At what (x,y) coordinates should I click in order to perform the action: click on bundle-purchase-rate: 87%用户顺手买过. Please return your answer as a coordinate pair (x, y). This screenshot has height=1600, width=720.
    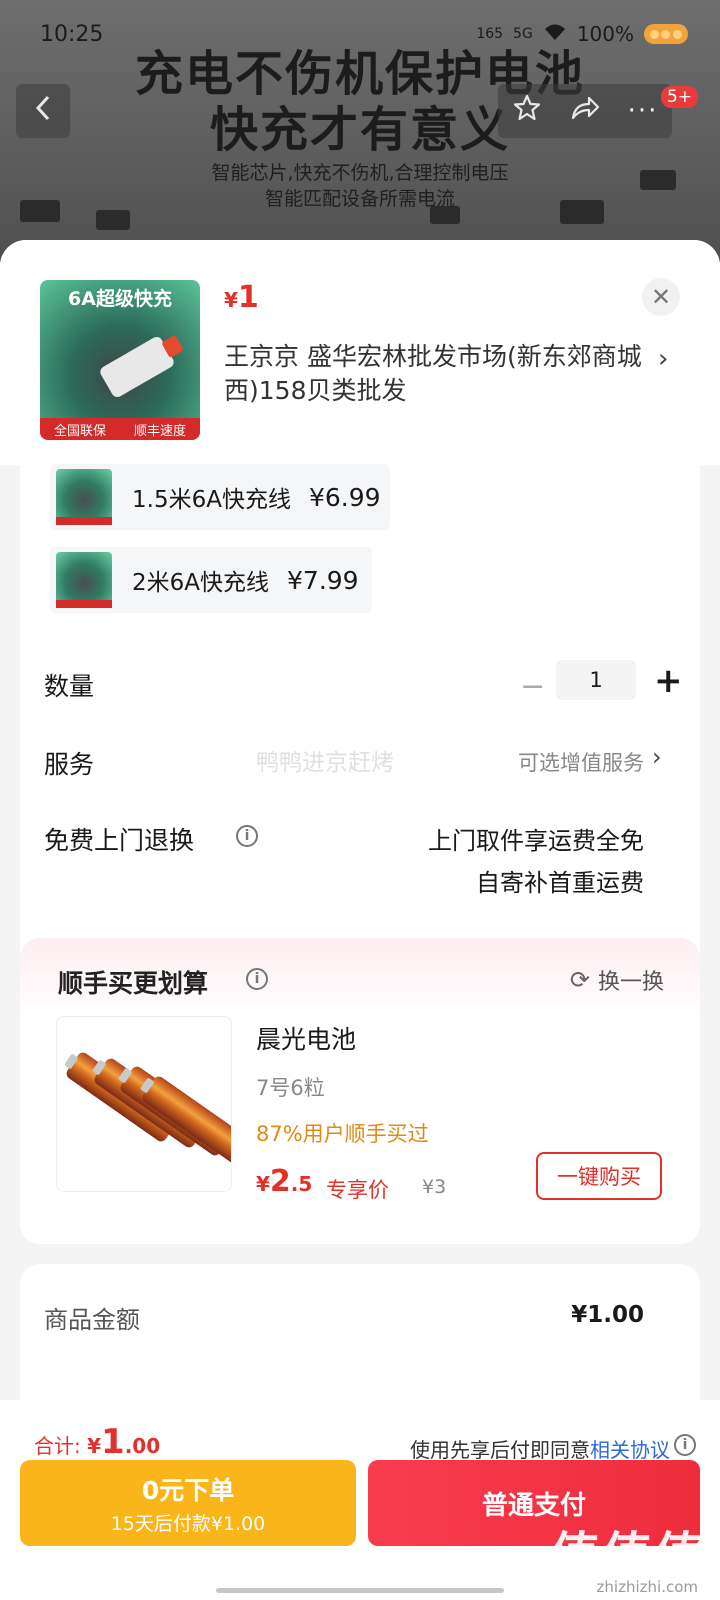
    Looking at the image, I should click on (342, 1134).